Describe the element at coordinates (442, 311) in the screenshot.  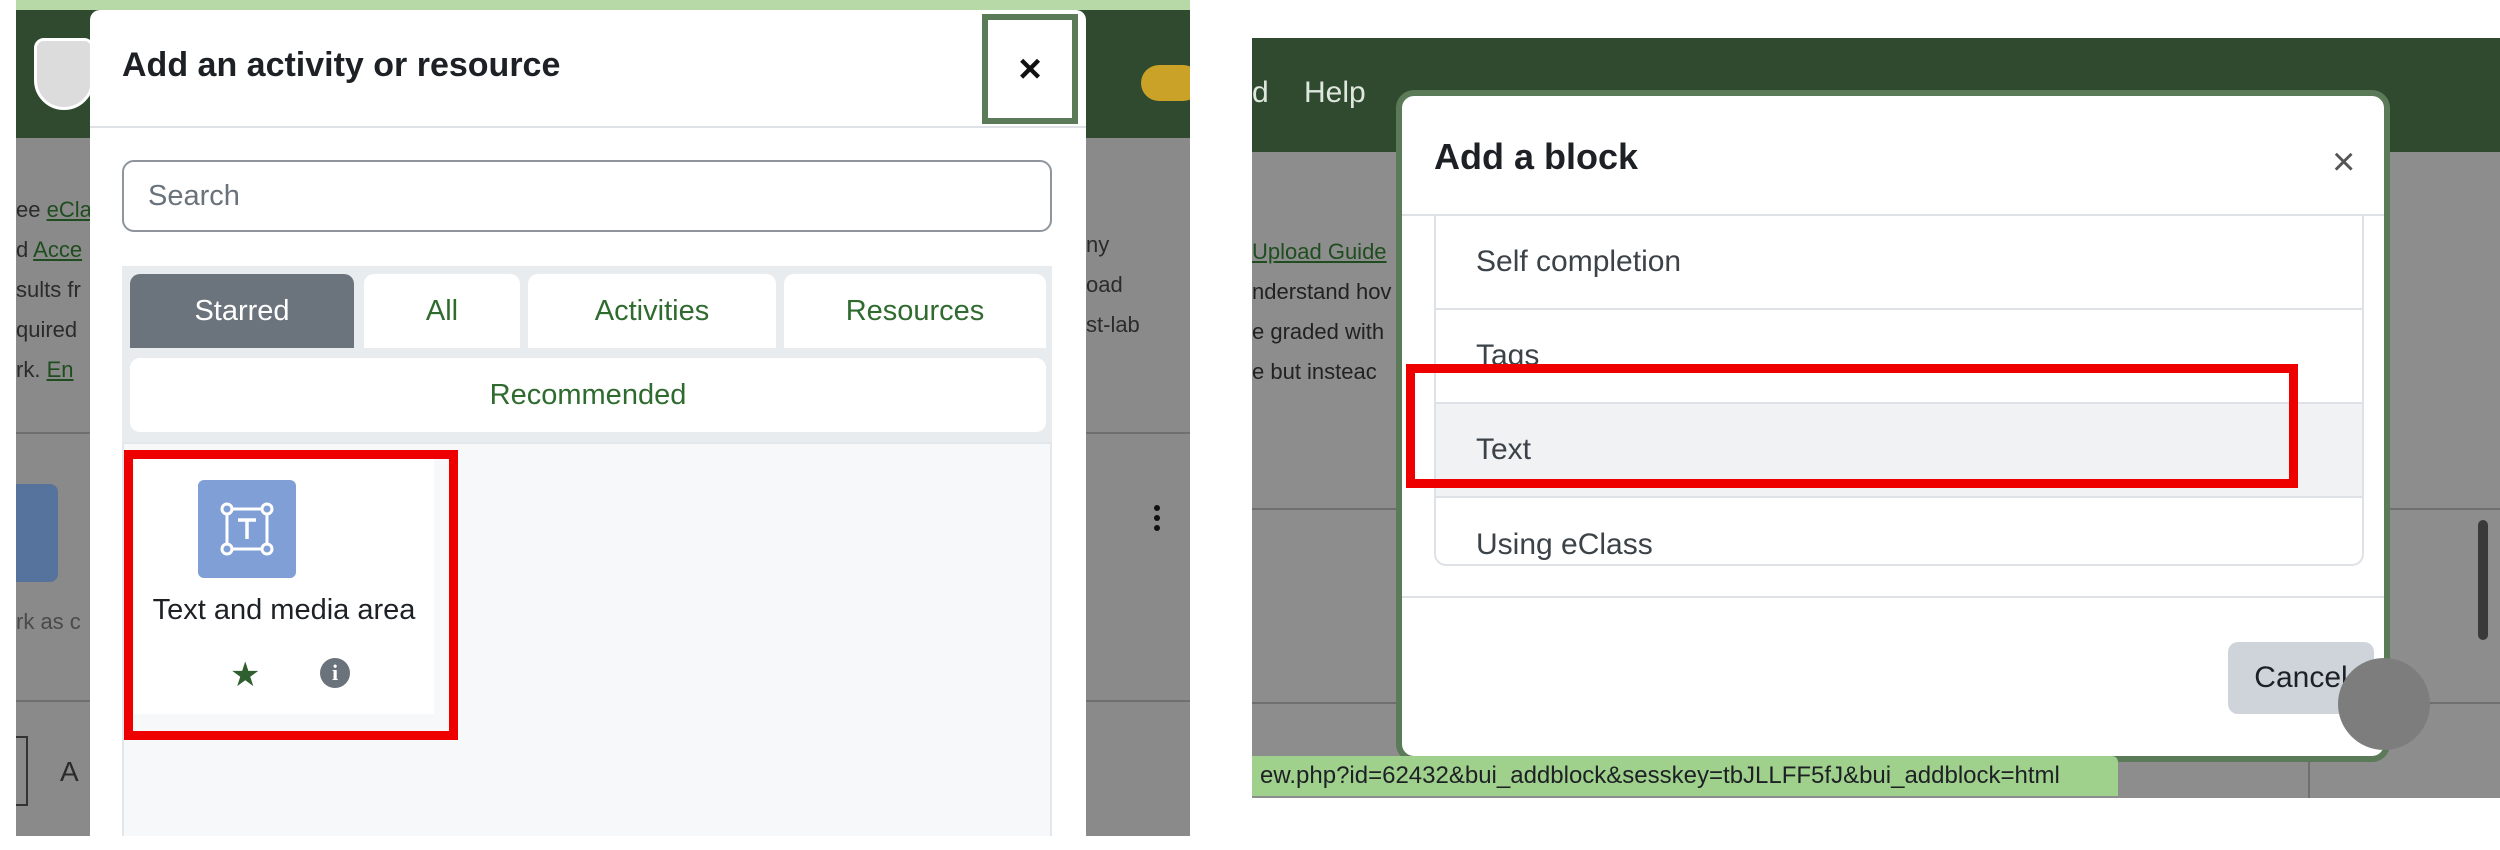
I see `tab-all: All` at that location.